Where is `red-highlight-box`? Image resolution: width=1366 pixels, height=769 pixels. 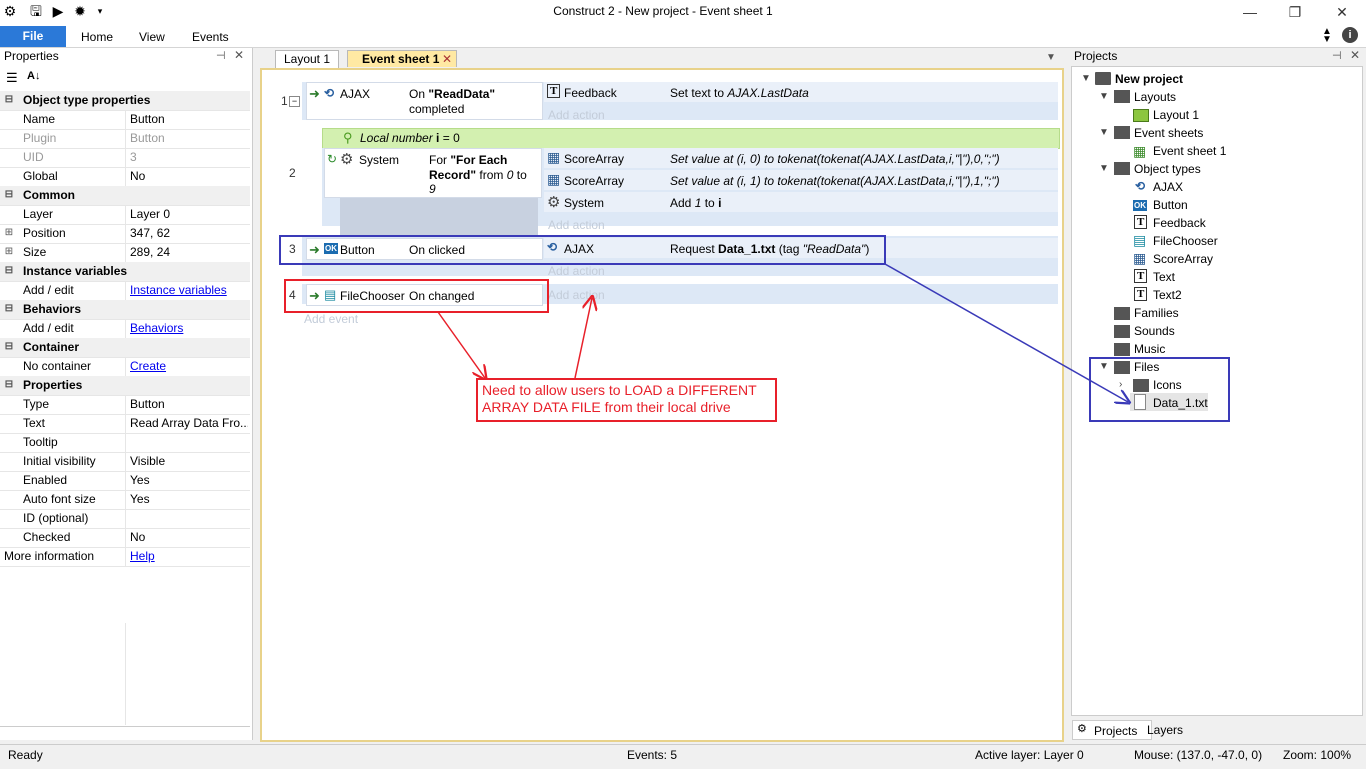
red-highlight-box is located at coordinates (416, 296).